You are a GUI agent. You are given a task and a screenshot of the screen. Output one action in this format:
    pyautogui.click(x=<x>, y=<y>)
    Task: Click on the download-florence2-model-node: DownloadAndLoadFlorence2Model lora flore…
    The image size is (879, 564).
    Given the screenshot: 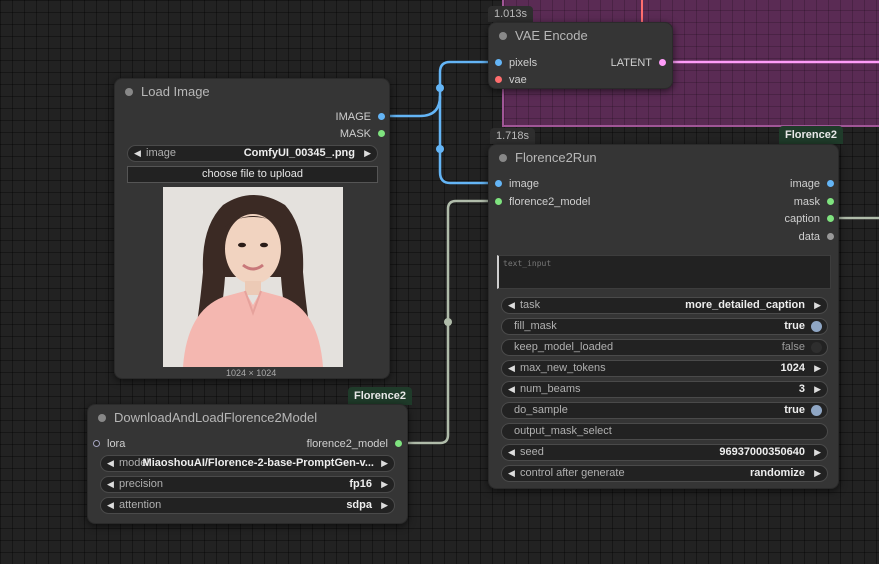 What is the action you would take?
    pyautogui.click(x=247, y=464)
    